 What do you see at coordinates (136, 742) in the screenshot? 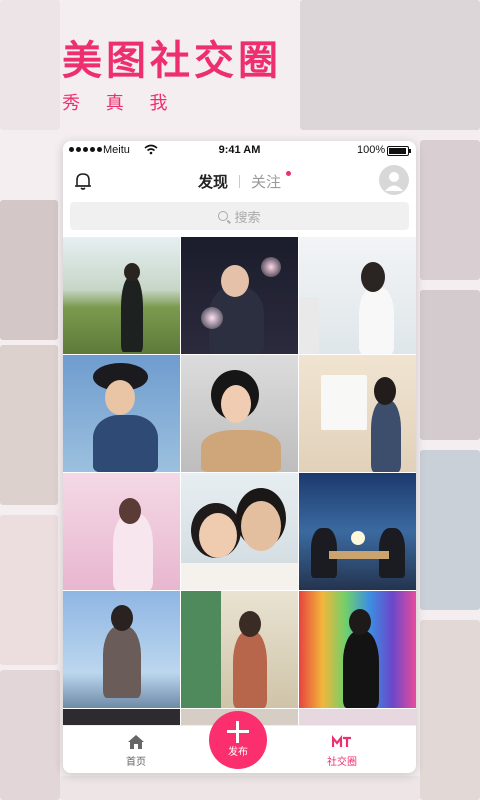
I see `home-icon` at bounding box center [136, 742].